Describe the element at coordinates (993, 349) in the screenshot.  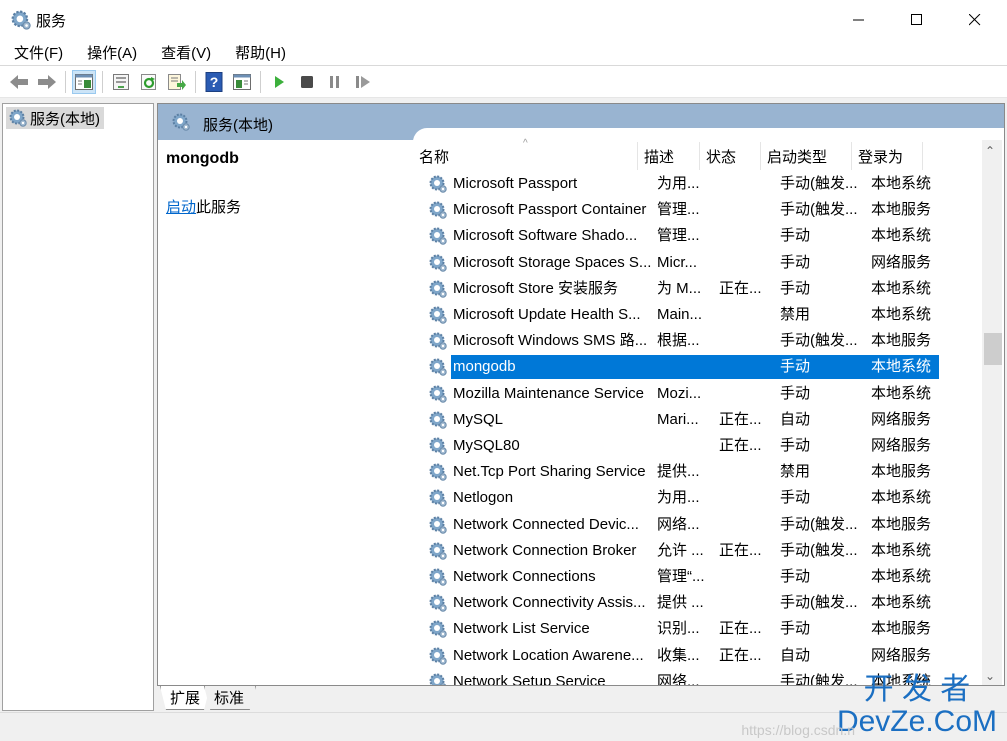
I see `scrollbar-thumb` at that location.